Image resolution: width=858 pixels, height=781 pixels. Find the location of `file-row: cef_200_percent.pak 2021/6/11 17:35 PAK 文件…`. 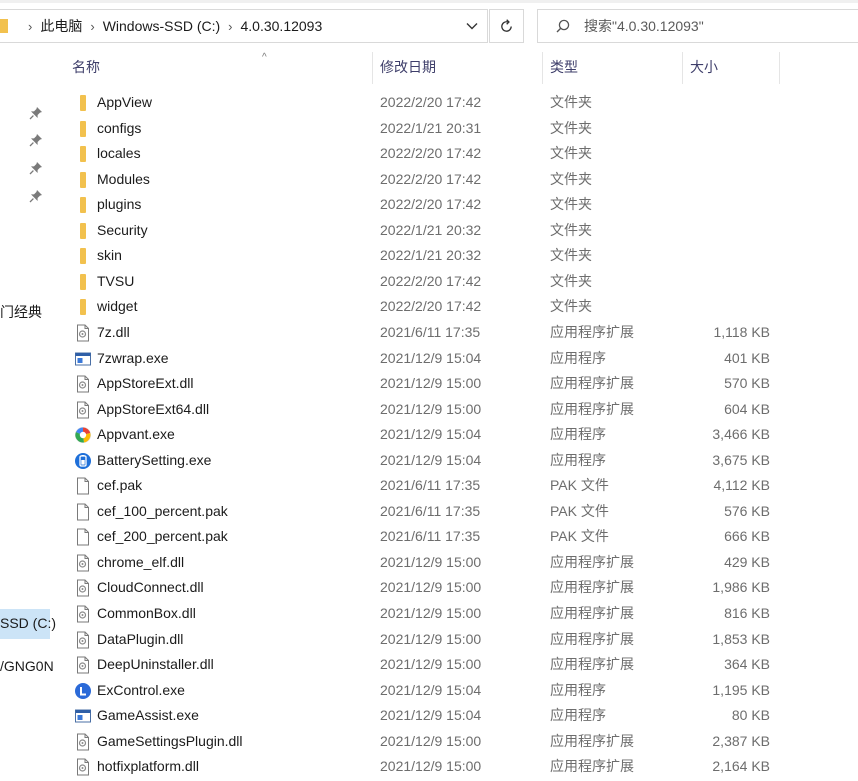

file-row: cef_200_percent.pak 2021/6/11 17:35 PAK 文件… is located at coordinates (454, 536).